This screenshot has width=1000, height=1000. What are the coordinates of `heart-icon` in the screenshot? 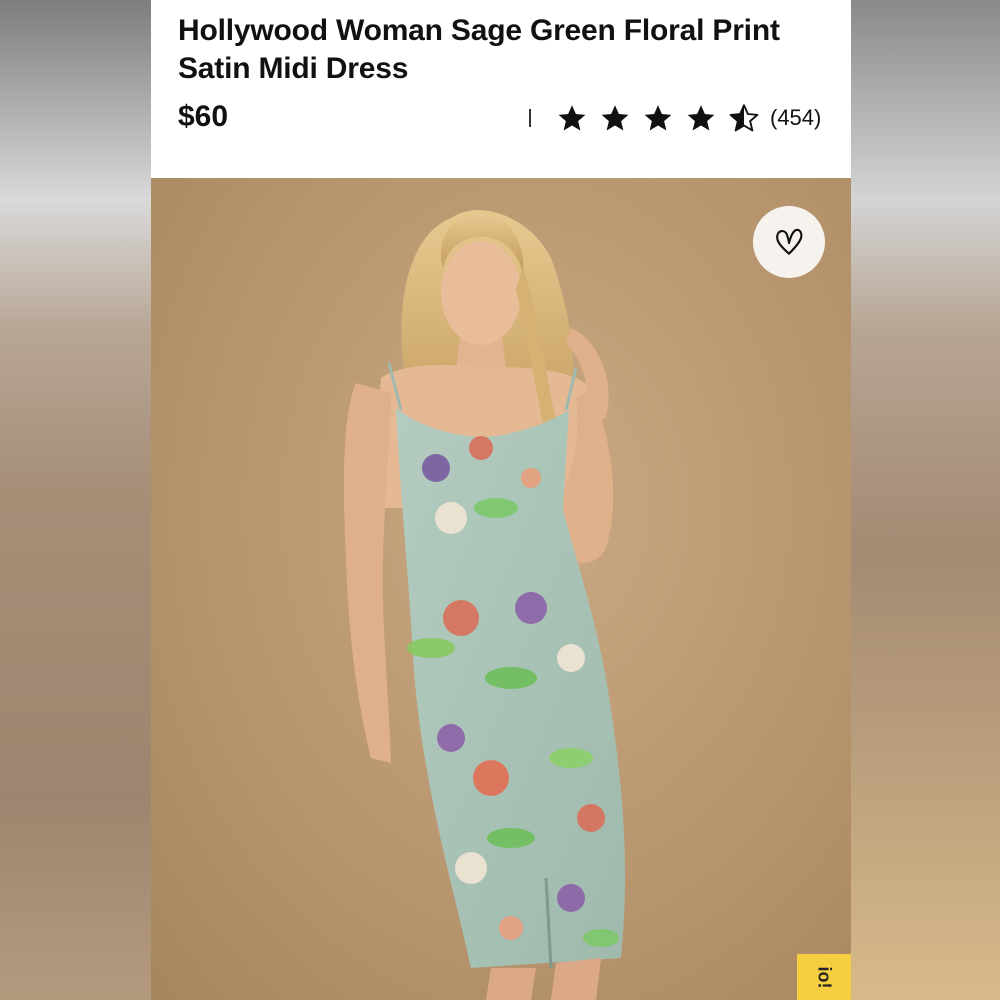 It's located at (789, 241).